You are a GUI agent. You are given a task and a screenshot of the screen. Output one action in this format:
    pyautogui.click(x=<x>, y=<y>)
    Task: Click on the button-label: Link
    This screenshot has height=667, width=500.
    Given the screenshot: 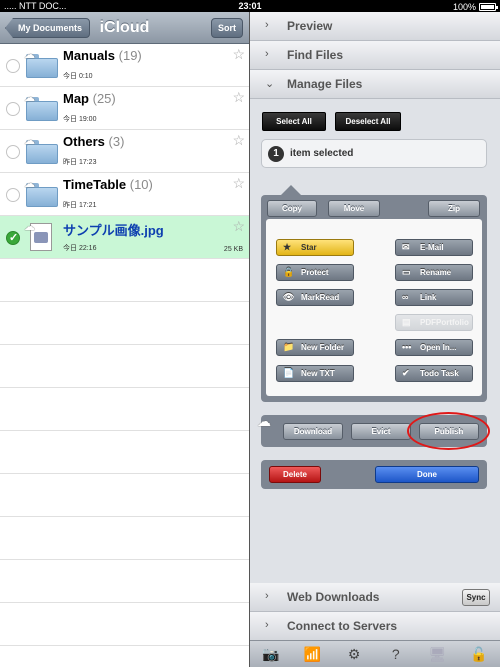 What is the action you would take?
    pyautogui.click(x=428, y=297)
    